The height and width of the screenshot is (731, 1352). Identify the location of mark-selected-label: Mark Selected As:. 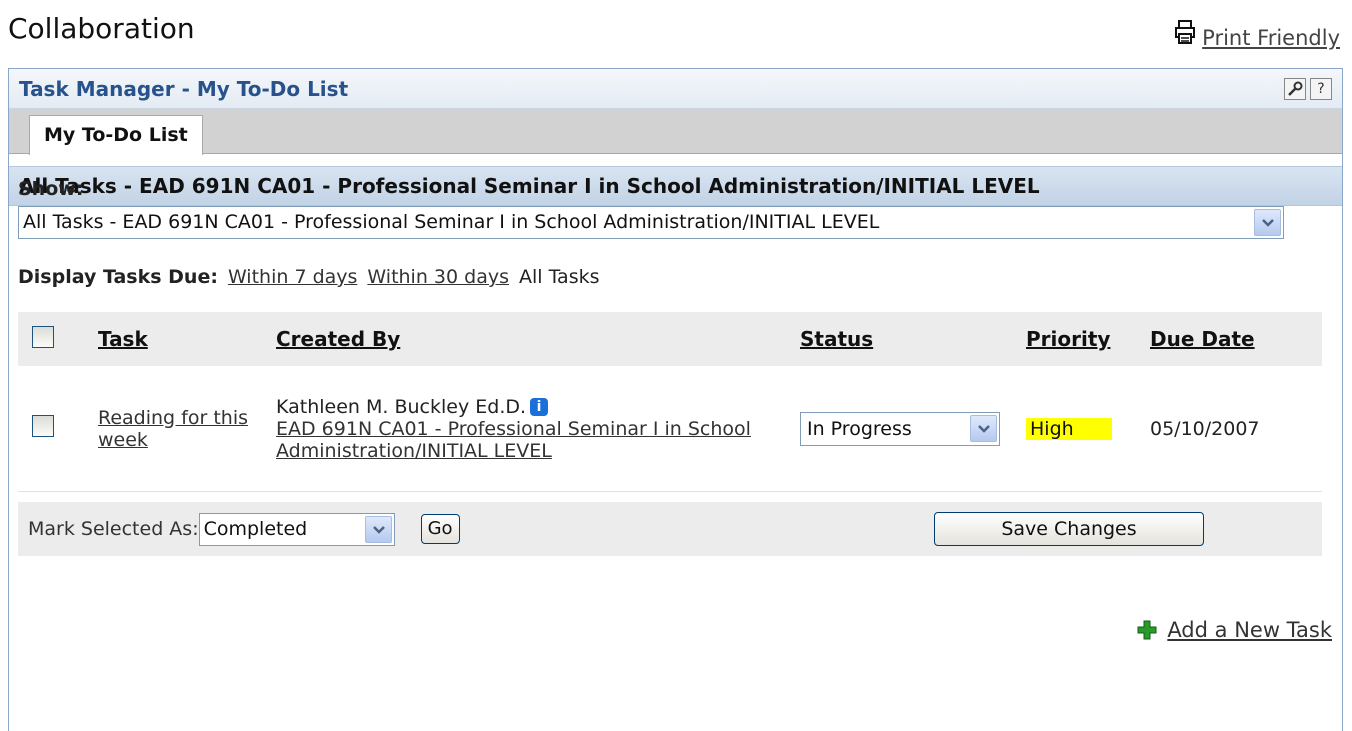
(113, 529).